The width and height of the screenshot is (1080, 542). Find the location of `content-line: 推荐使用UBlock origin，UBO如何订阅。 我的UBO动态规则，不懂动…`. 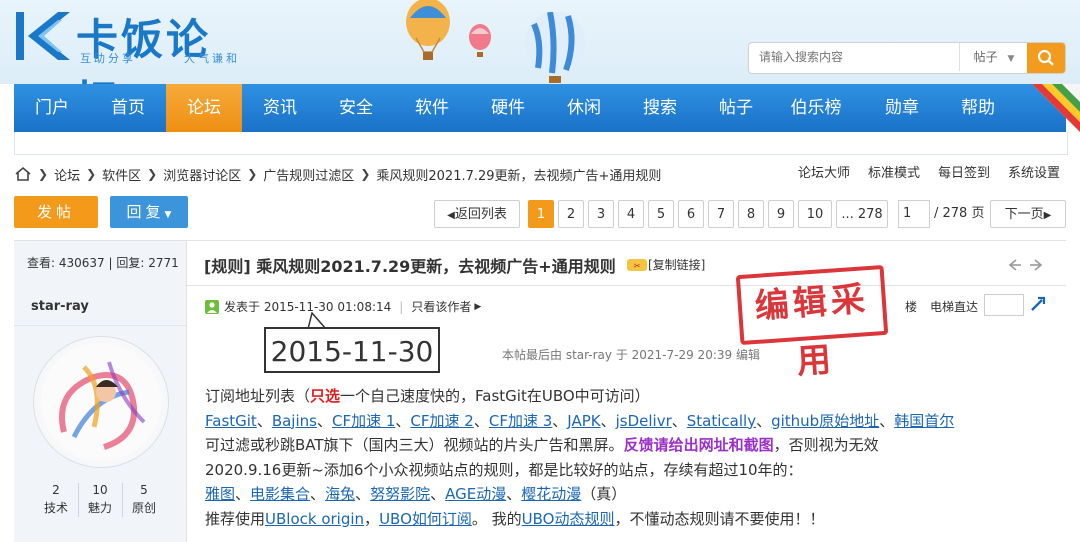

content-line: 推荐使用UBlock origin，UBO如何订阅。 我的UBO动态规则，不懂动… is located at coordinates (635, 519).